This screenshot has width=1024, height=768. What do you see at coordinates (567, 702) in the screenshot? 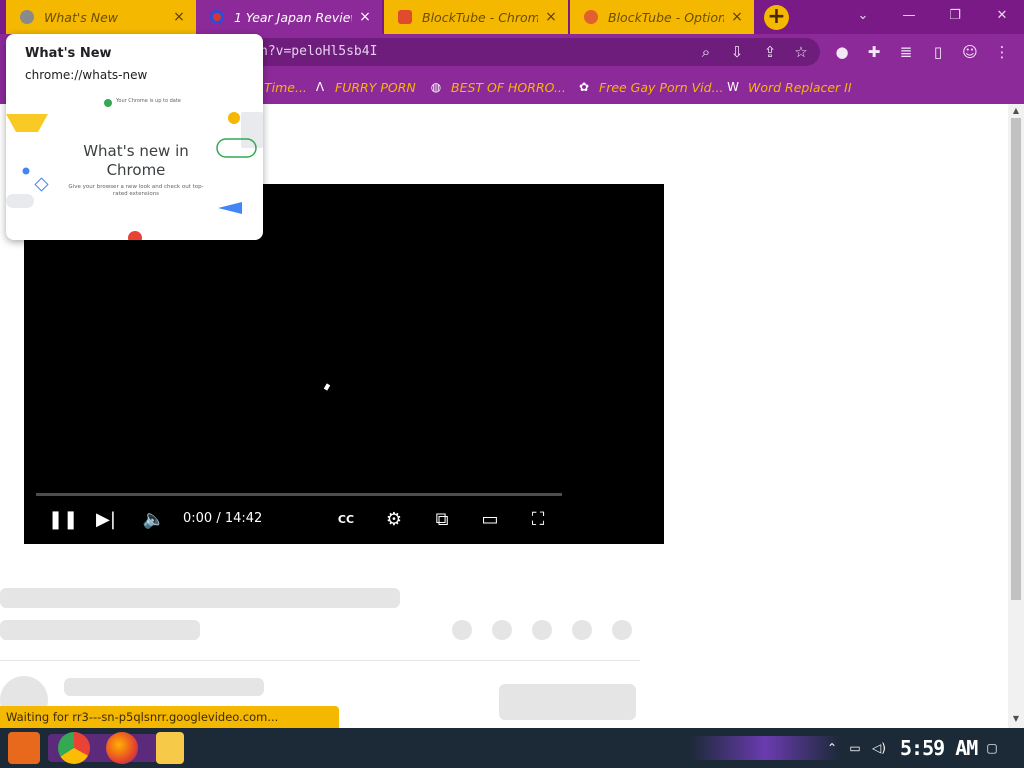
I see `subscribe-placeholder` at bounding box center [567, 702].